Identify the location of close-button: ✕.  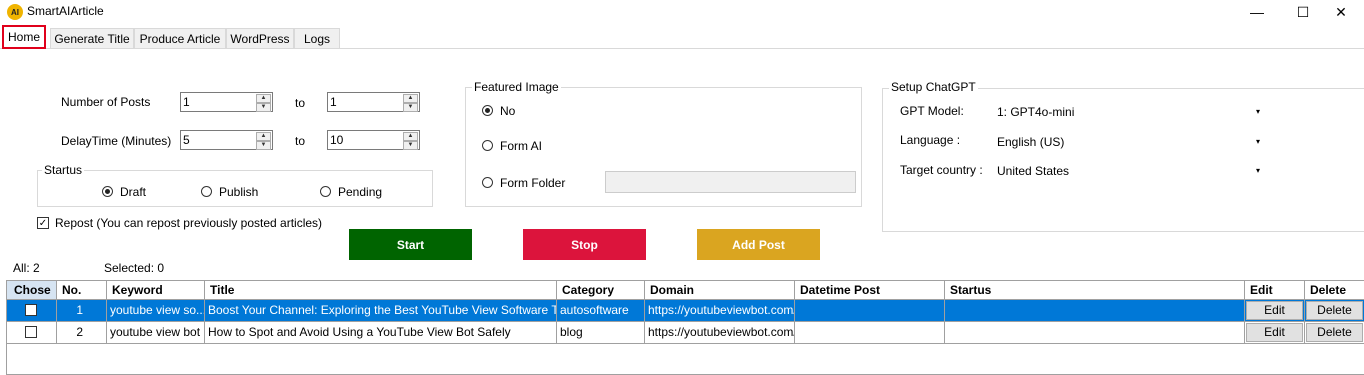
(1341, 12).